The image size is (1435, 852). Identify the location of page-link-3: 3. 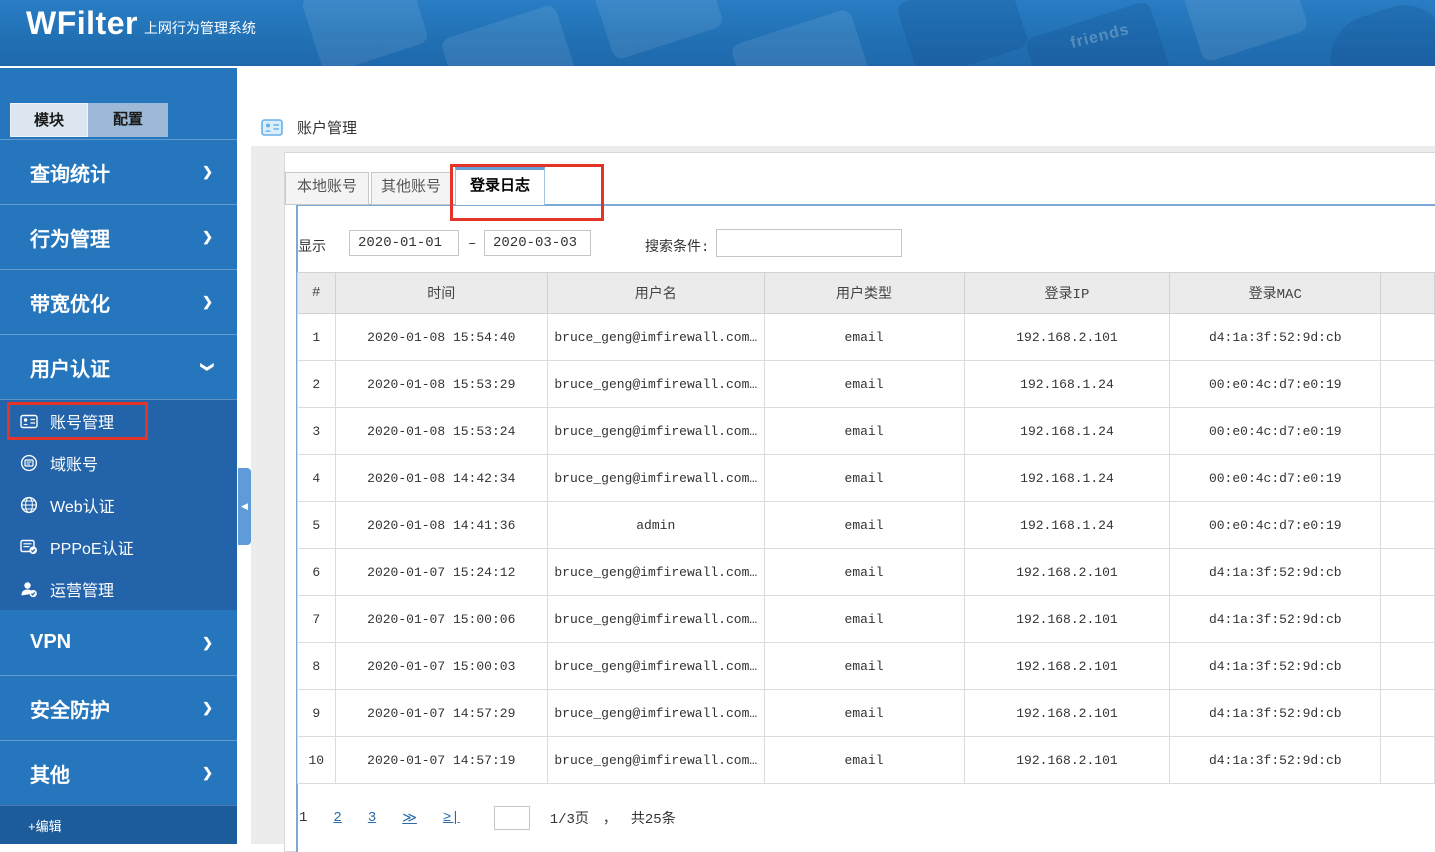
(372, 818).